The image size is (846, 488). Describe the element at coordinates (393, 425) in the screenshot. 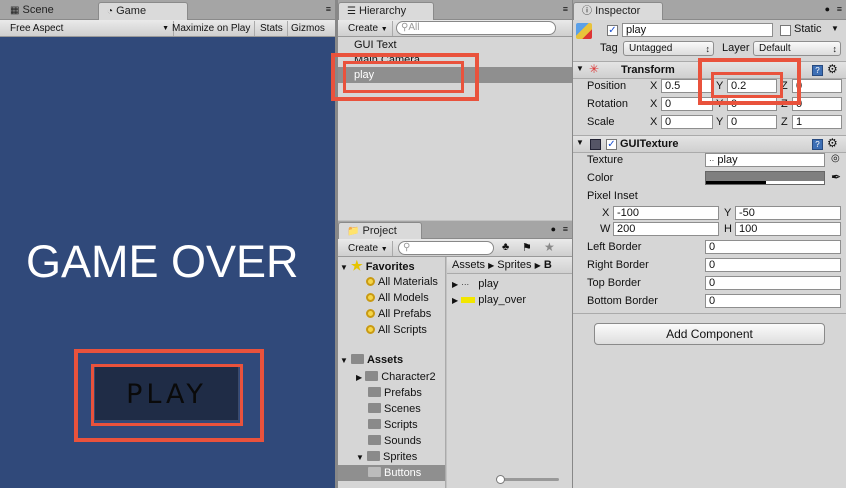

I see `folder-scripts: Scripts` at that location.